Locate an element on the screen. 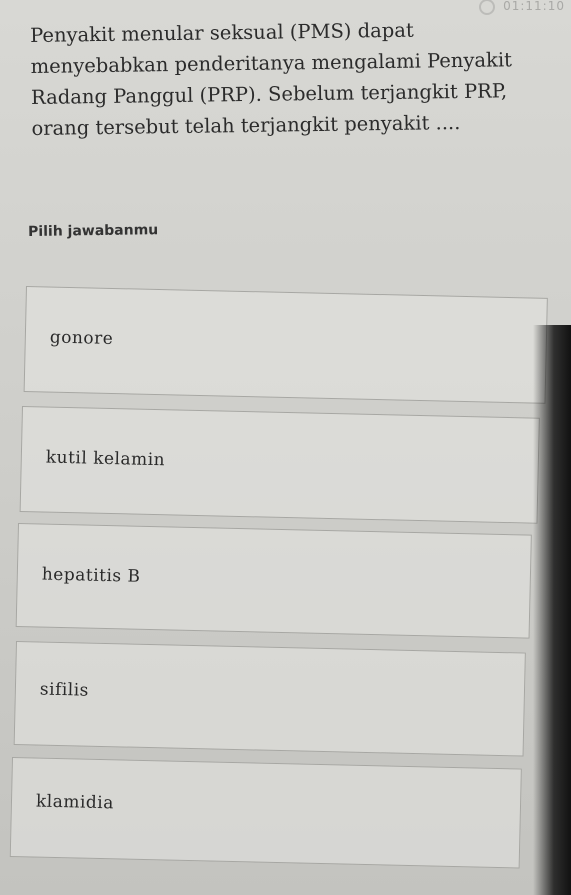 The height and width of the screenshot is (895, 571). answer-option-label: hepatitis B is located at coordinates (91, 575).